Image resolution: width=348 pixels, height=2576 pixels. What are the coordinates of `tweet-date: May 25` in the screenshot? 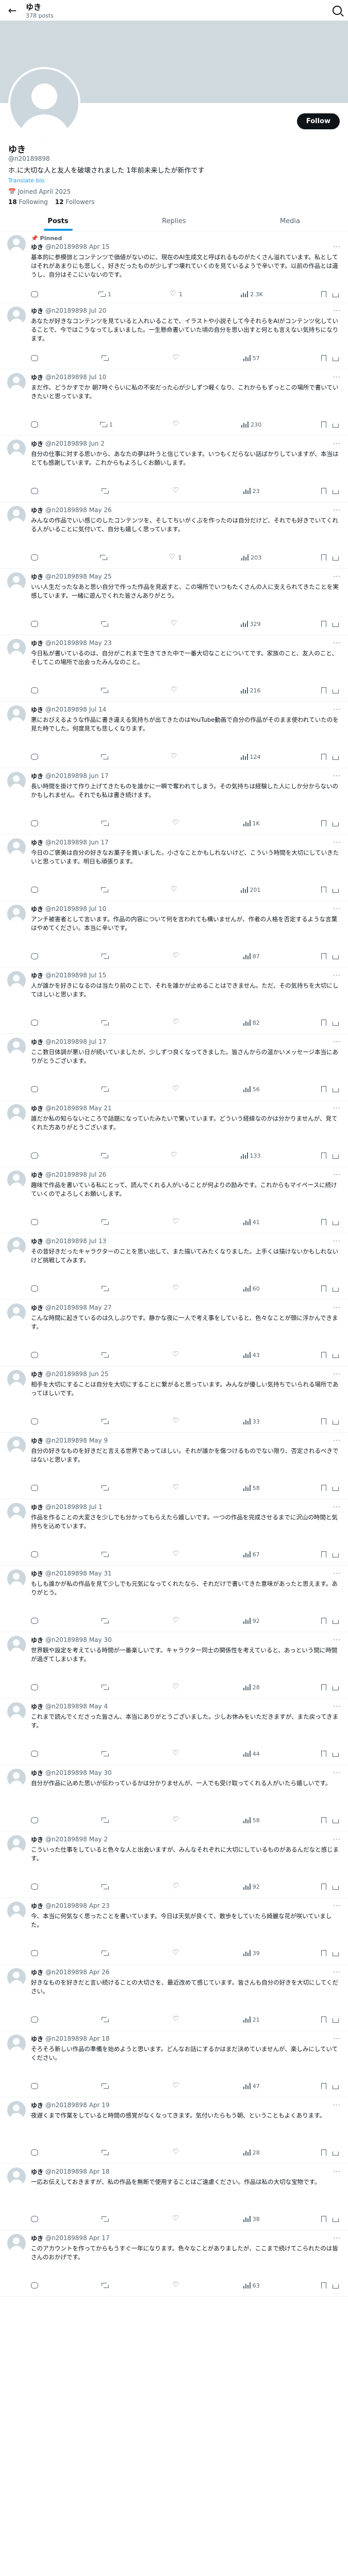 It's located at (100, 576).